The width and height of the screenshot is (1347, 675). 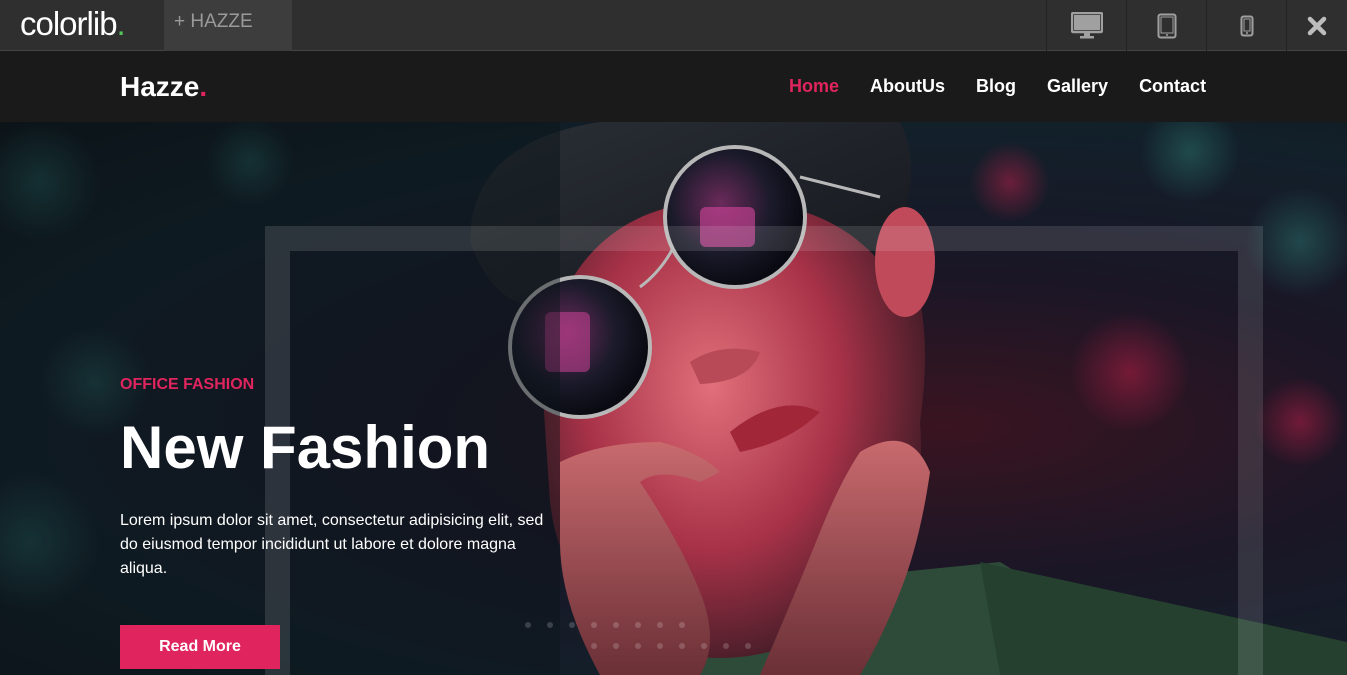 I want to click on mobile-icon, so click(x=1246, y=25).